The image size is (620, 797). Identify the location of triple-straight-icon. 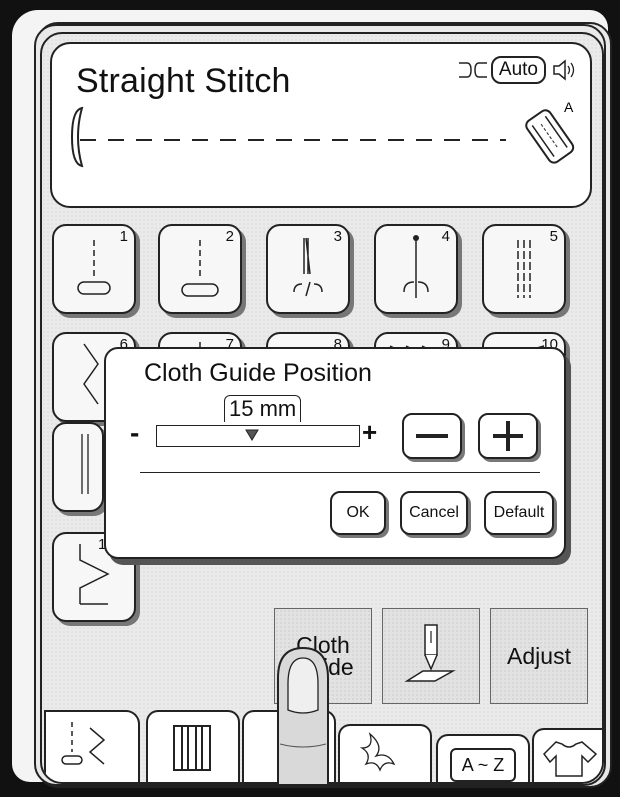
(308, 267).